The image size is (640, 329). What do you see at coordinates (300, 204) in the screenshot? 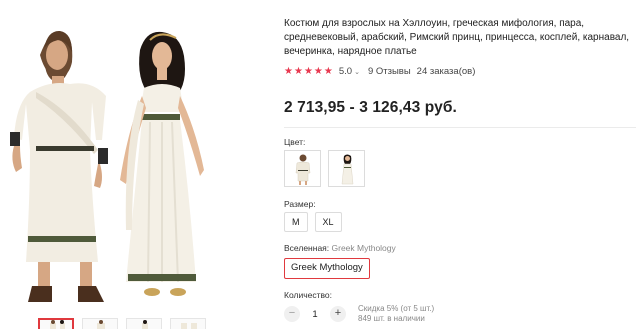
I see `size-label: Размер:` at bounding box center [300, 204].